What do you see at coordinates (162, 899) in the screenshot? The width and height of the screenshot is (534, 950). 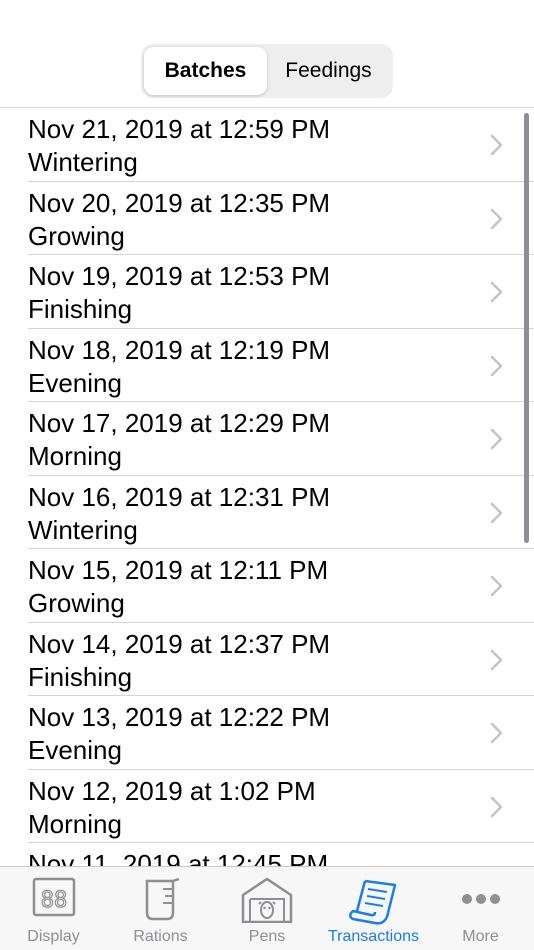 I see `beaker-icon` at bounding box center [162, 899].